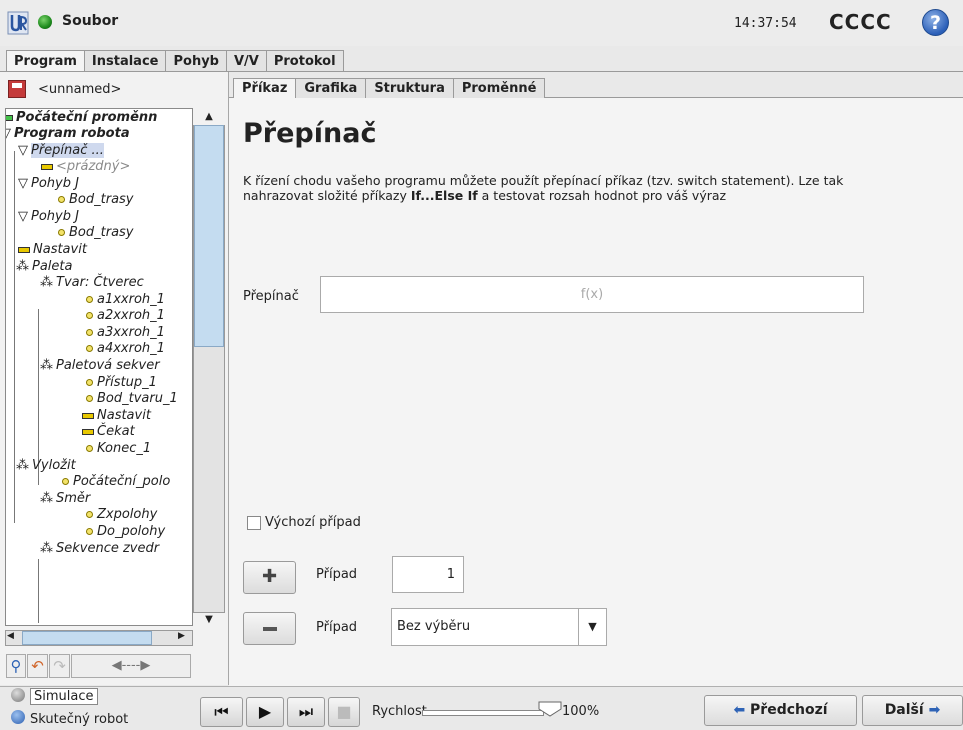 The image size is (963, 730). I want to click on skip-back-icon: ⏮, so click(221, 711).